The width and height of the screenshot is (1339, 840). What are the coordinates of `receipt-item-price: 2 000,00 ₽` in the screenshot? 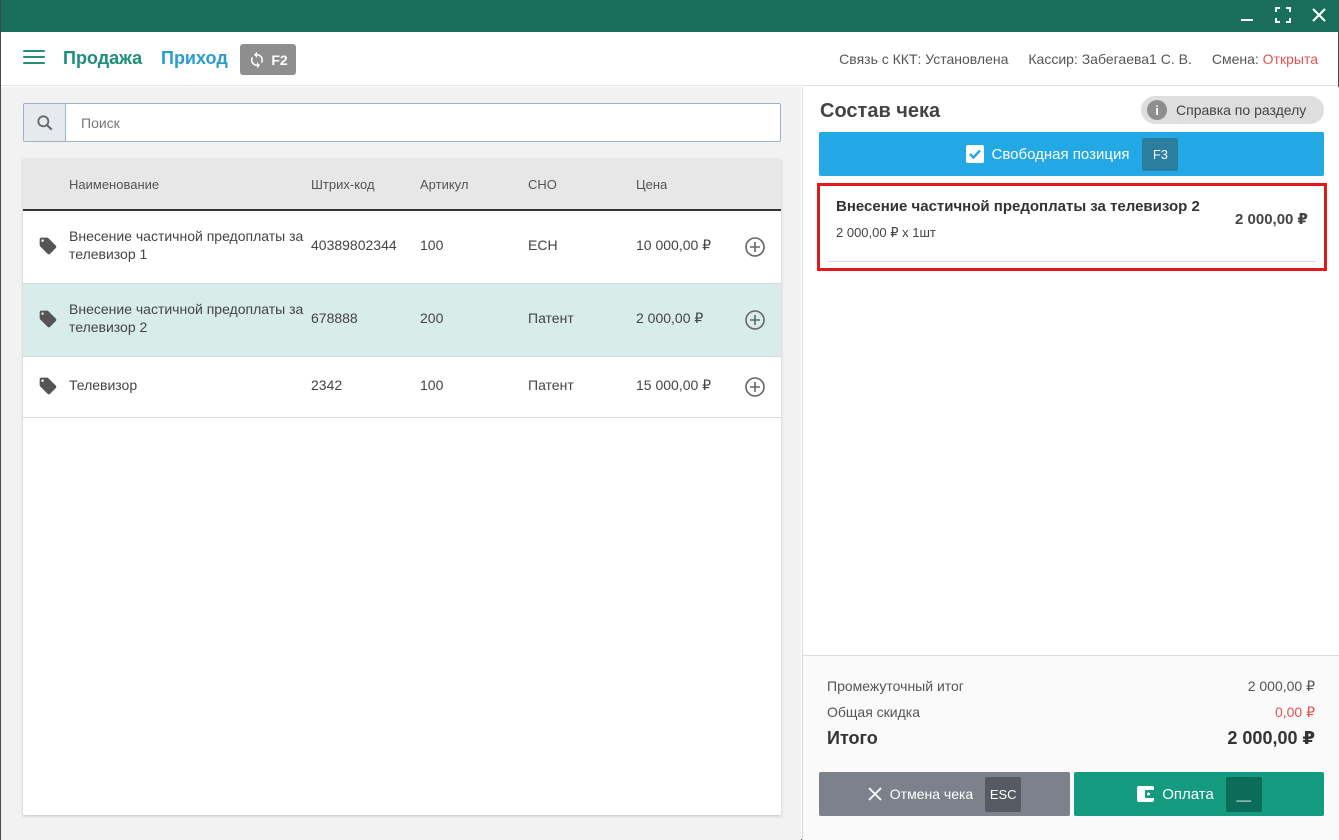 It's located at (1271, 219).